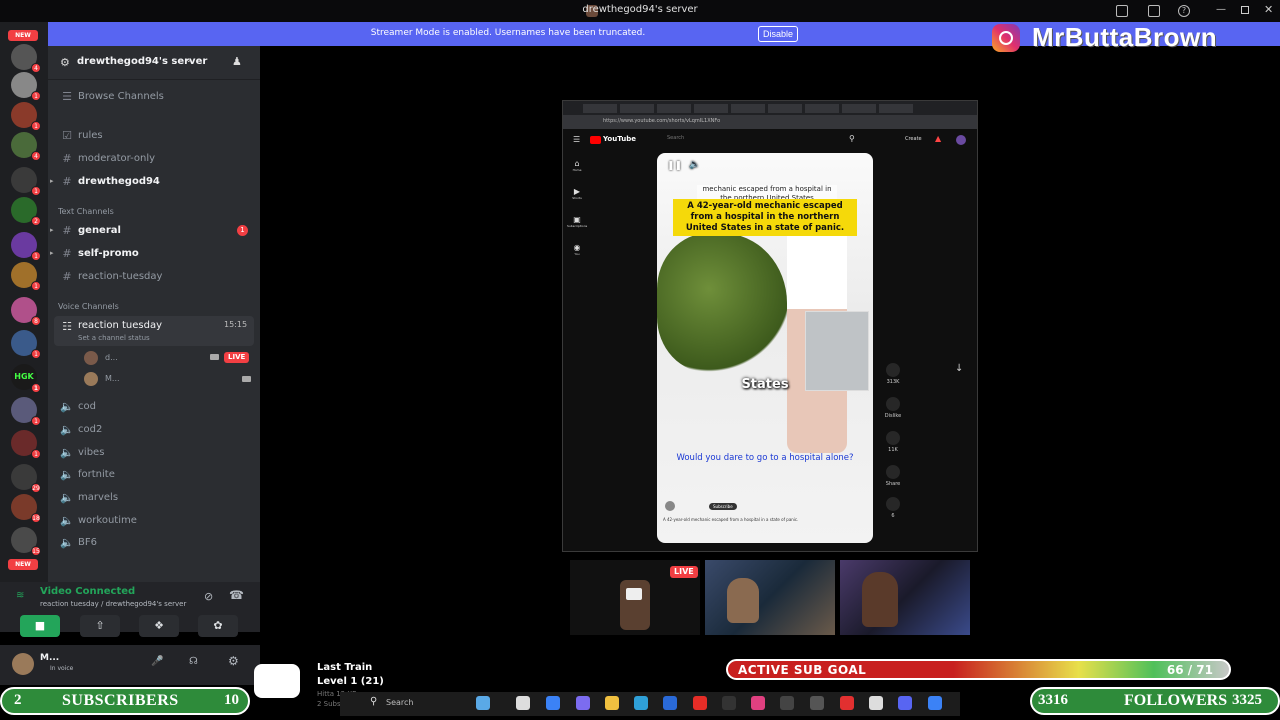 The image size is (1280, 720). What do you see at coordinates (1245, 10) in the screenshot?
I see `maximize-button` at bounding box center [1245, 10].